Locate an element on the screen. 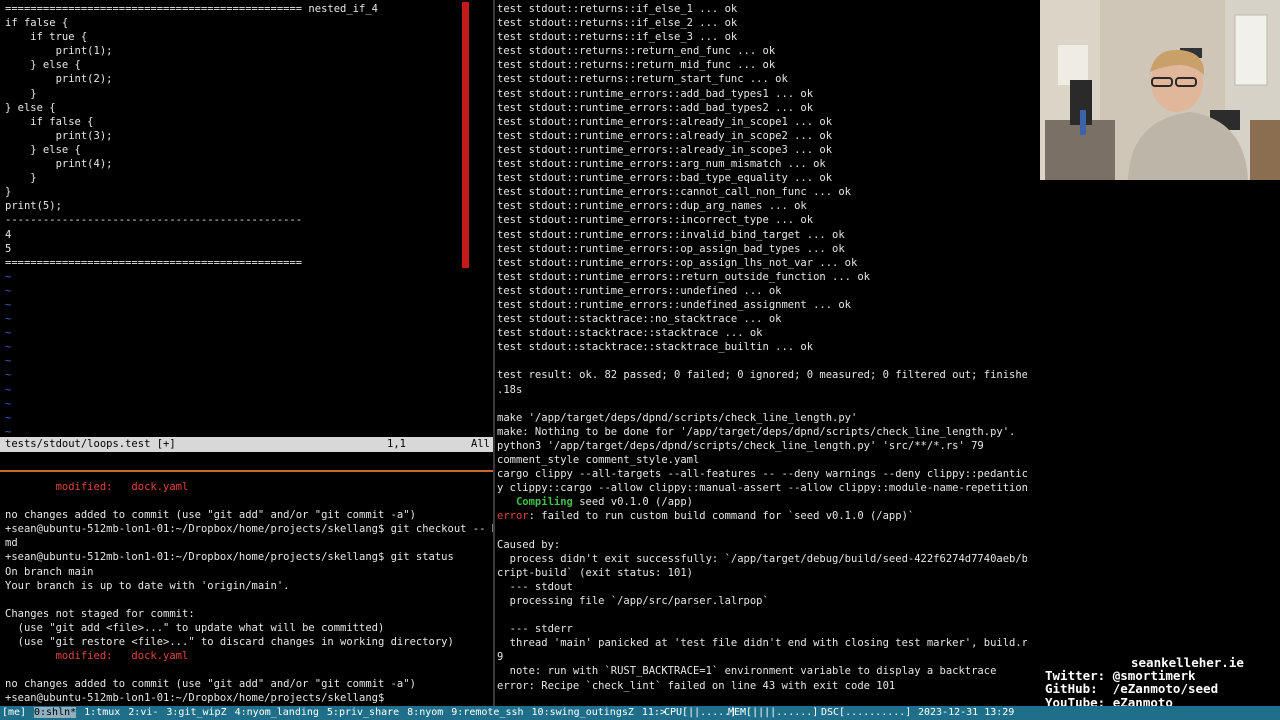 Image resolution: width=1280 pixels, height=720 pixels. tmux-window-tab: 5:priv_share is located at coordinates (363, 712).